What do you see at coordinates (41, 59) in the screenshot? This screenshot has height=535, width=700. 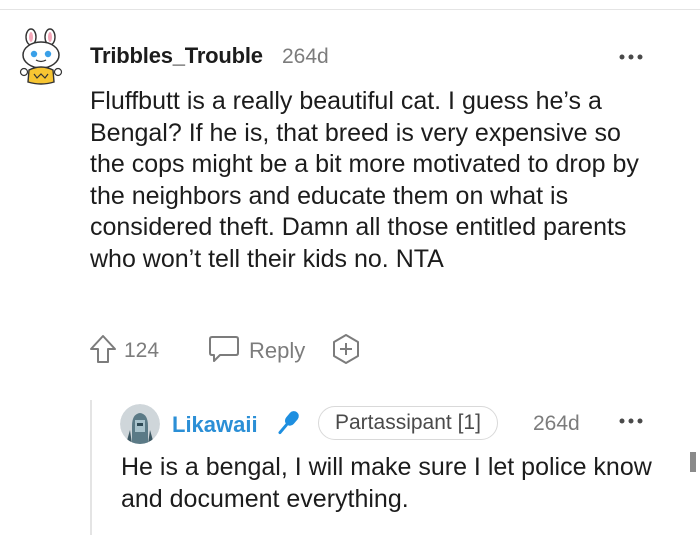 I see `user-avatar` at bounding box center [41, 59].